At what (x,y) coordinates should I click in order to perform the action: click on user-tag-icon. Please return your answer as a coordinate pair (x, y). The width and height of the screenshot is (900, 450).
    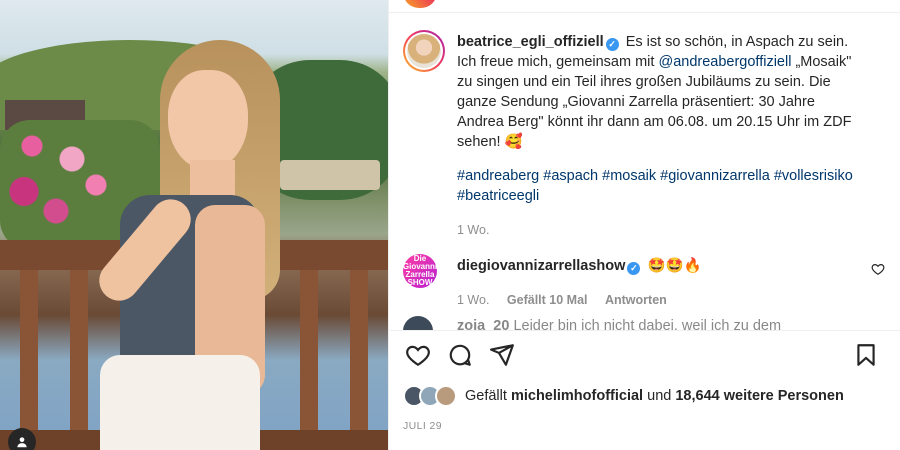
    Looking at the image, I should click on (22, 439).